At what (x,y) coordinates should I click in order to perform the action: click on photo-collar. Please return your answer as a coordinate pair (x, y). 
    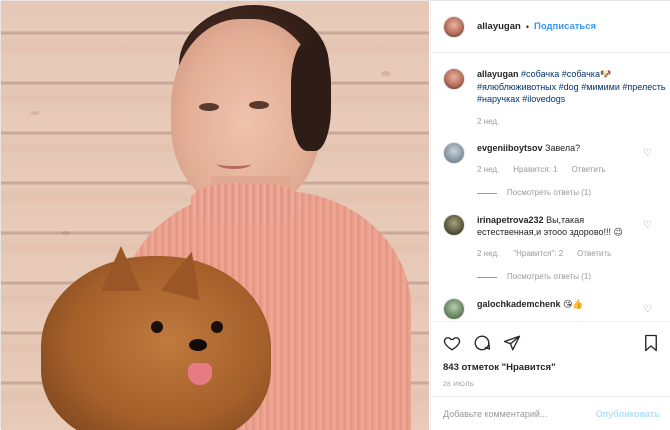
    Looking at the image, I should click on (246, 203).